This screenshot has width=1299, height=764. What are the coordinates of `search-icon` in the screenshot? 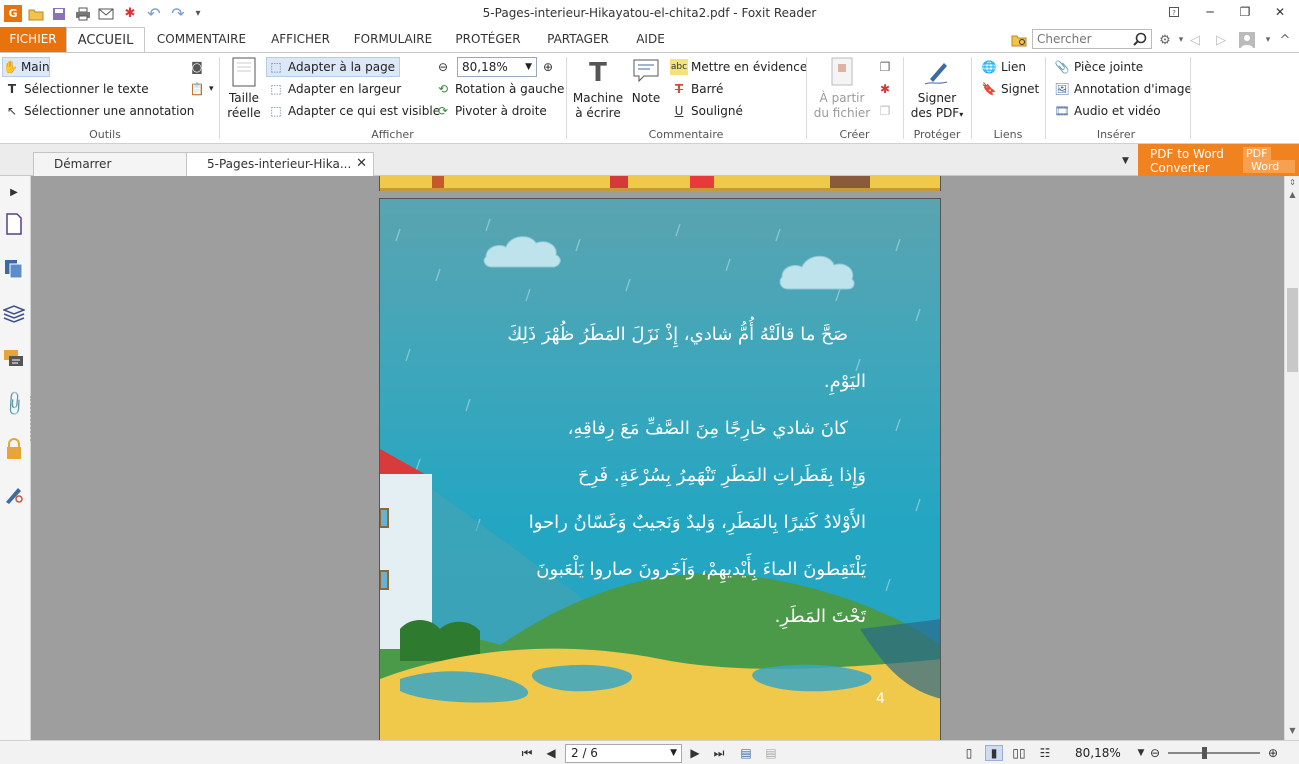 It's located at (1140, 40).